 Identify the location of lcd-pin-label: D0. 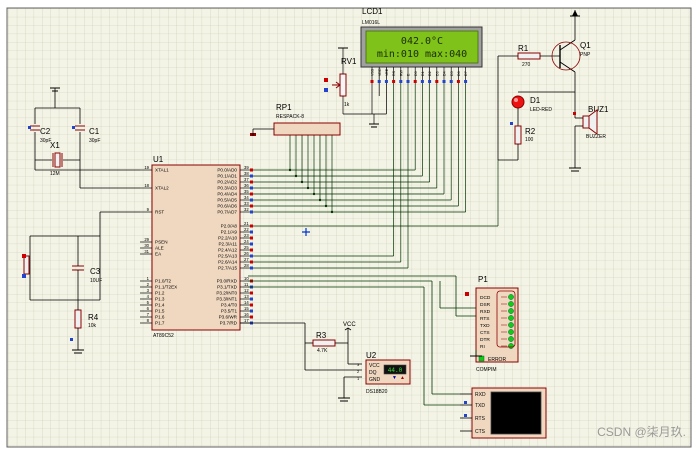
(416, 73).